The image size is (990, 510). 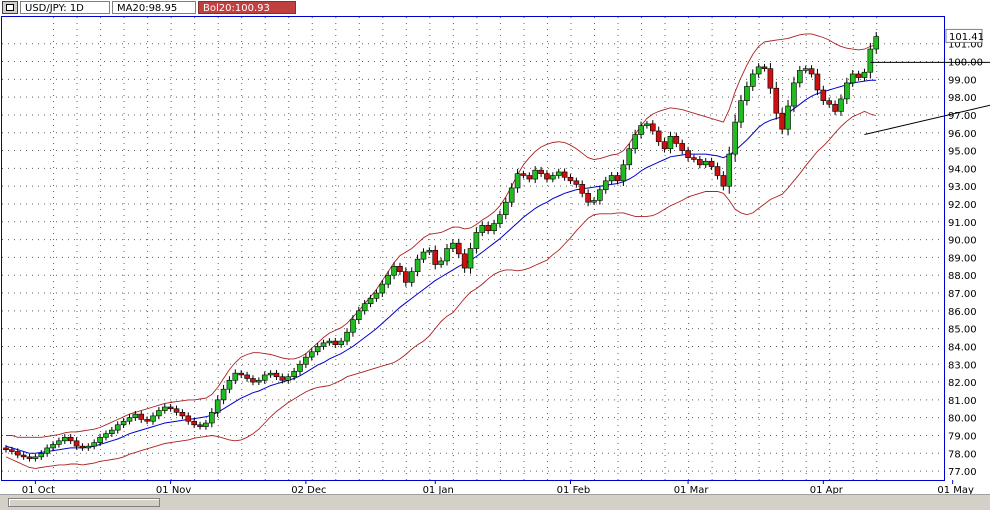 What do you see at coordinates (962, 365) in the screenshot?
I see `y-tick-label: 83.00` at bounding box center [962, 365].